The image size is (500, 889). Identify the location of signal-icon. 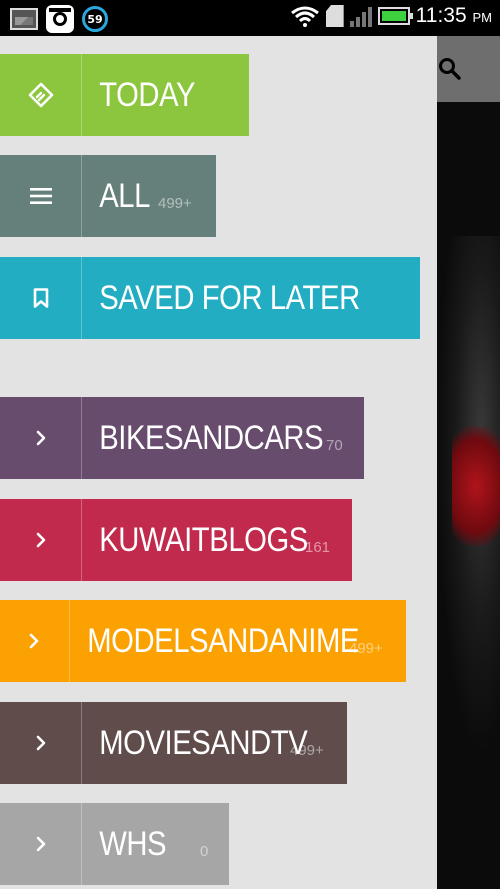
(360, 16).